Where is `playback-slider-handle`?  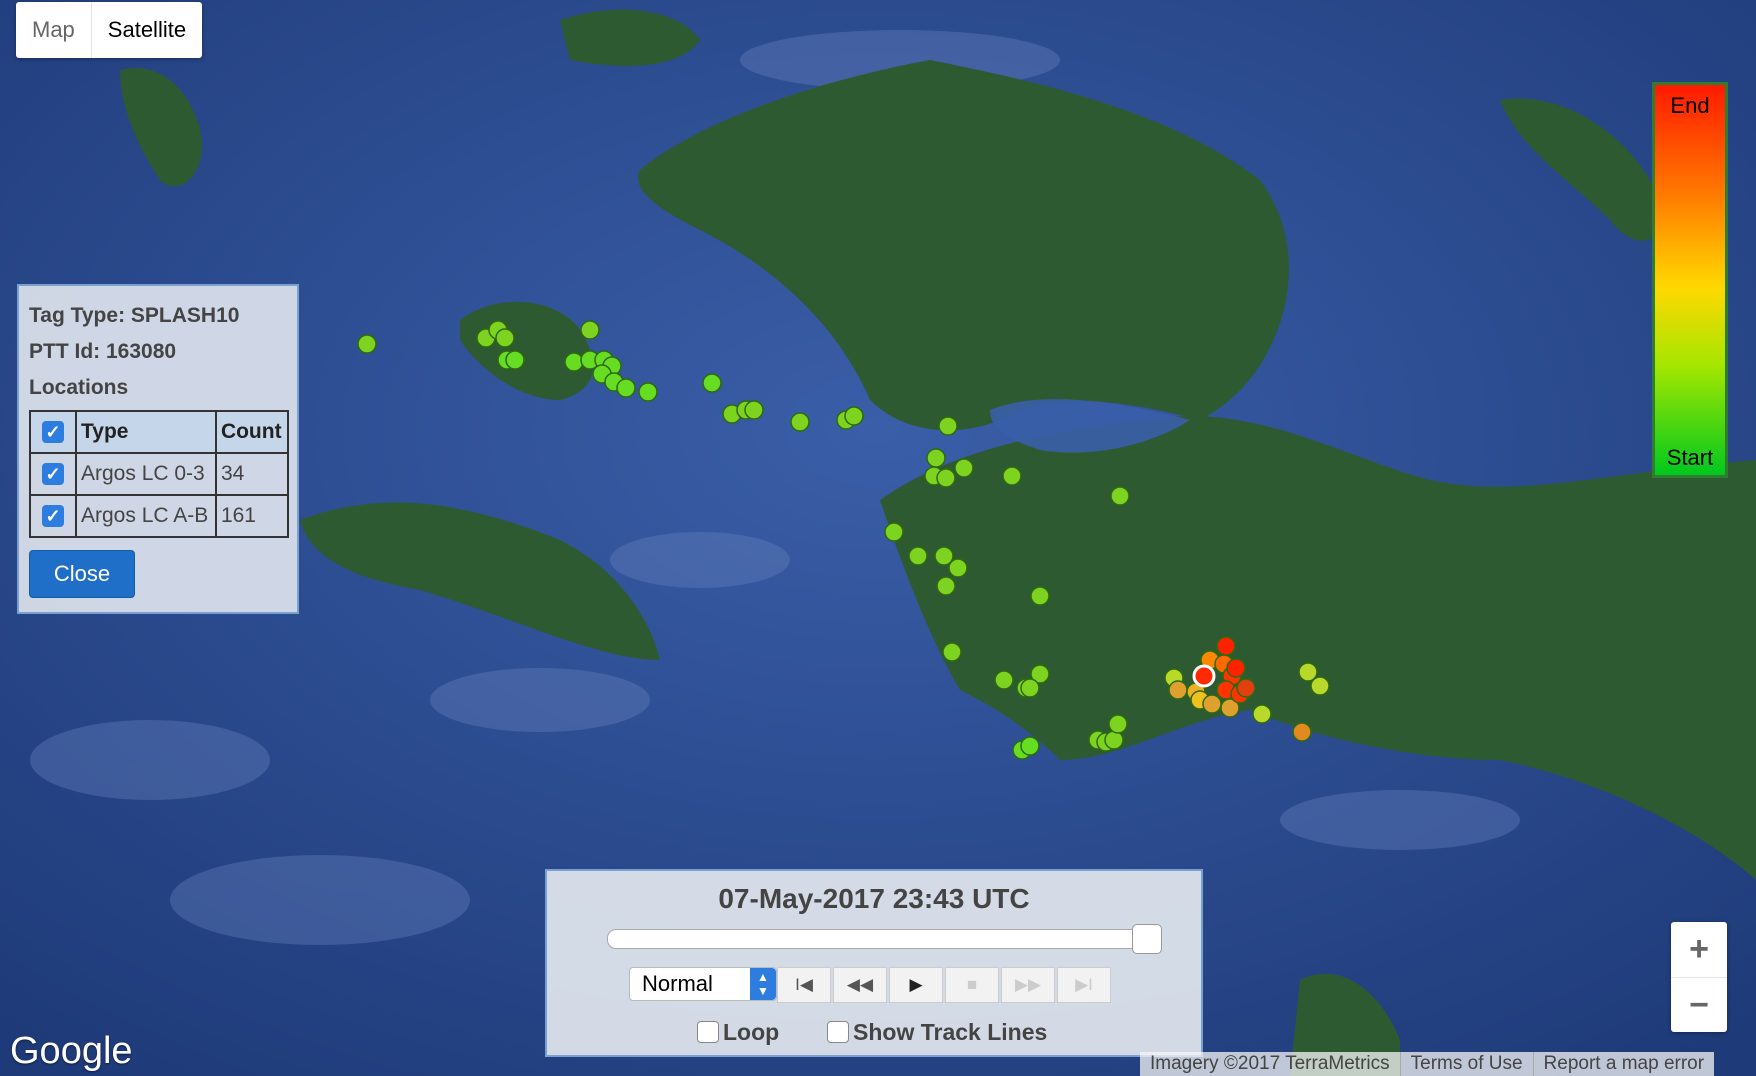 playback-slider-handle is located at coordinates (1147, 939).